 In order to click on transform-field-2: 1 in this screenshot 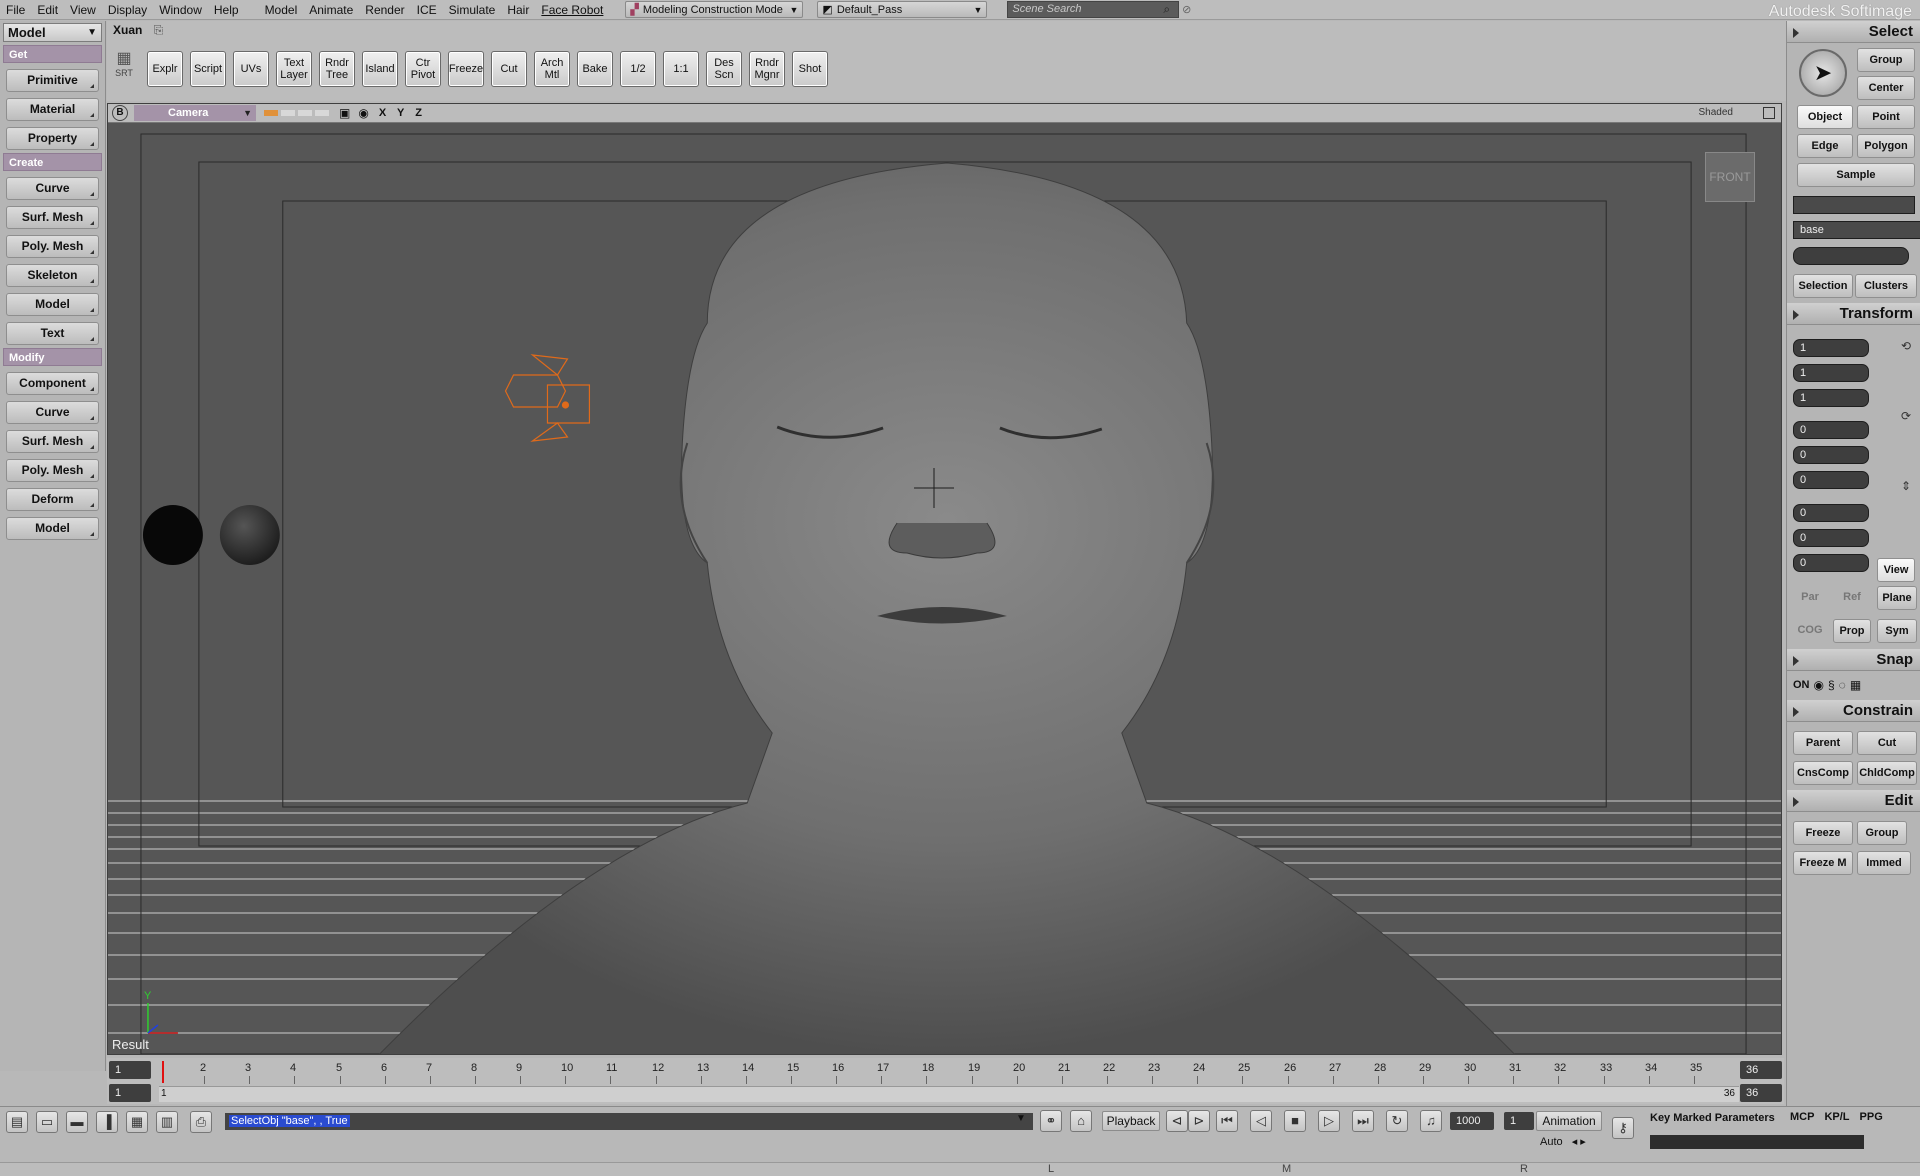, I will do `click(1831, 398)`.